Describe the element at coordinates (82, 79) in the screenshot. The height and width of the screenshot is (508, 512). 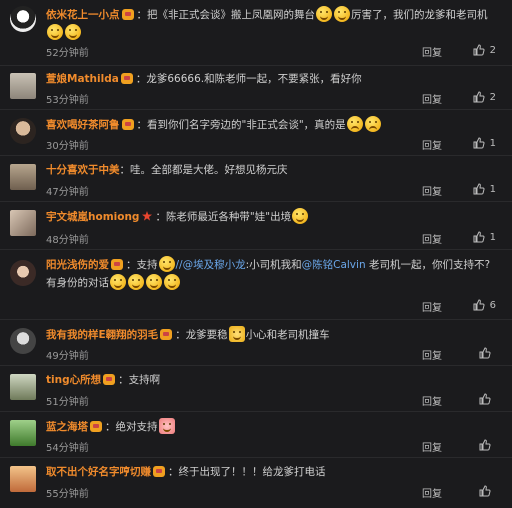
I see `username: 萱娘Mathilda` at that location.